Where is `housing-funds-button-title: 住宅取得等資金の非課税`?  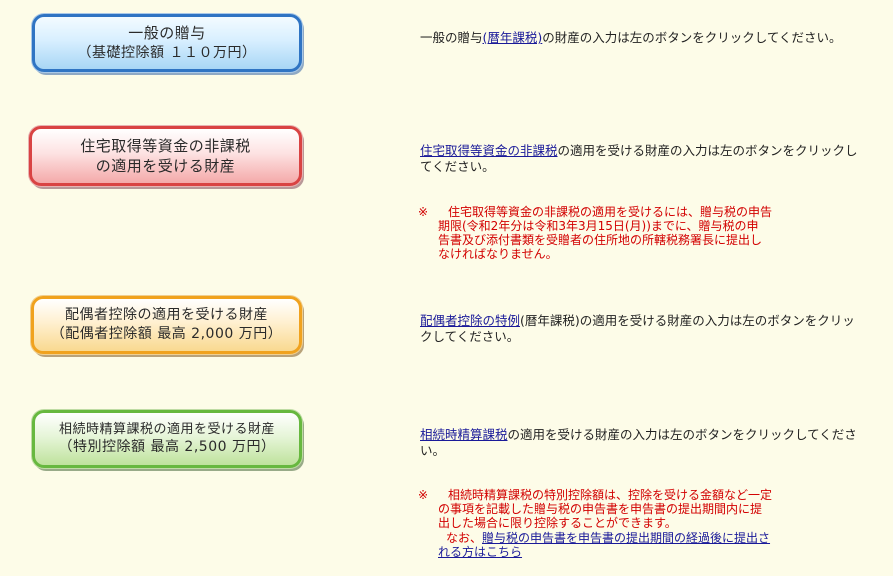 housing-funds-button-title: 住宅取得等資金の非課税 is located at coordinates (165, 145).